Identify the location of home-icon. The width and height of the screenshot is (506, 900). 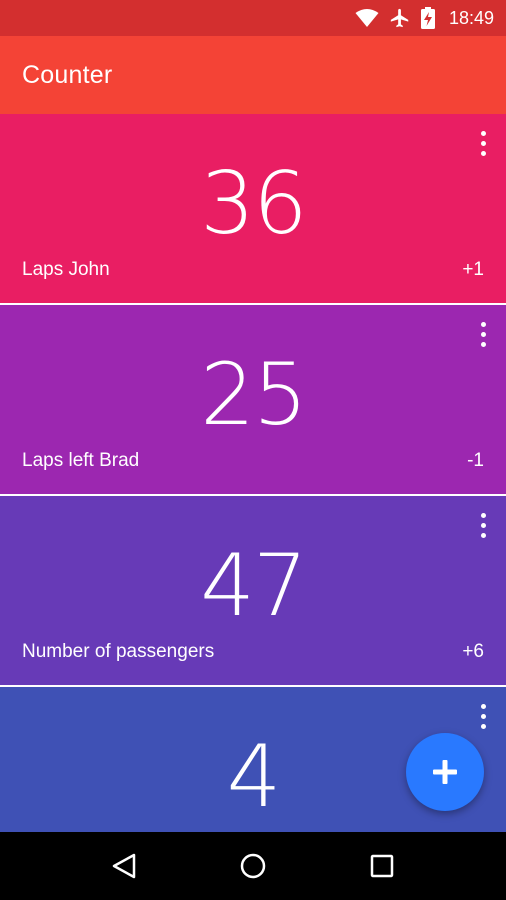
(253, 866).